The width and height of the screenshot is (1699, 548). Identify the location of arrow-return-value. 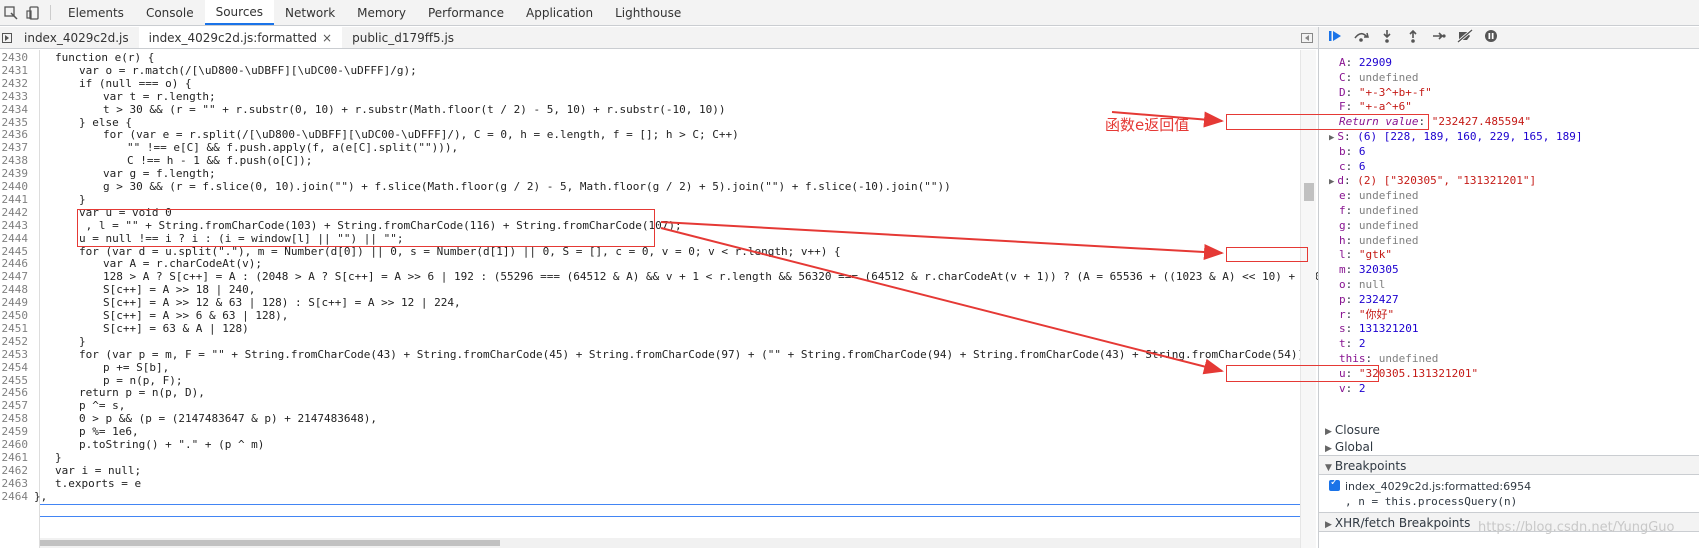
(1167, 119).